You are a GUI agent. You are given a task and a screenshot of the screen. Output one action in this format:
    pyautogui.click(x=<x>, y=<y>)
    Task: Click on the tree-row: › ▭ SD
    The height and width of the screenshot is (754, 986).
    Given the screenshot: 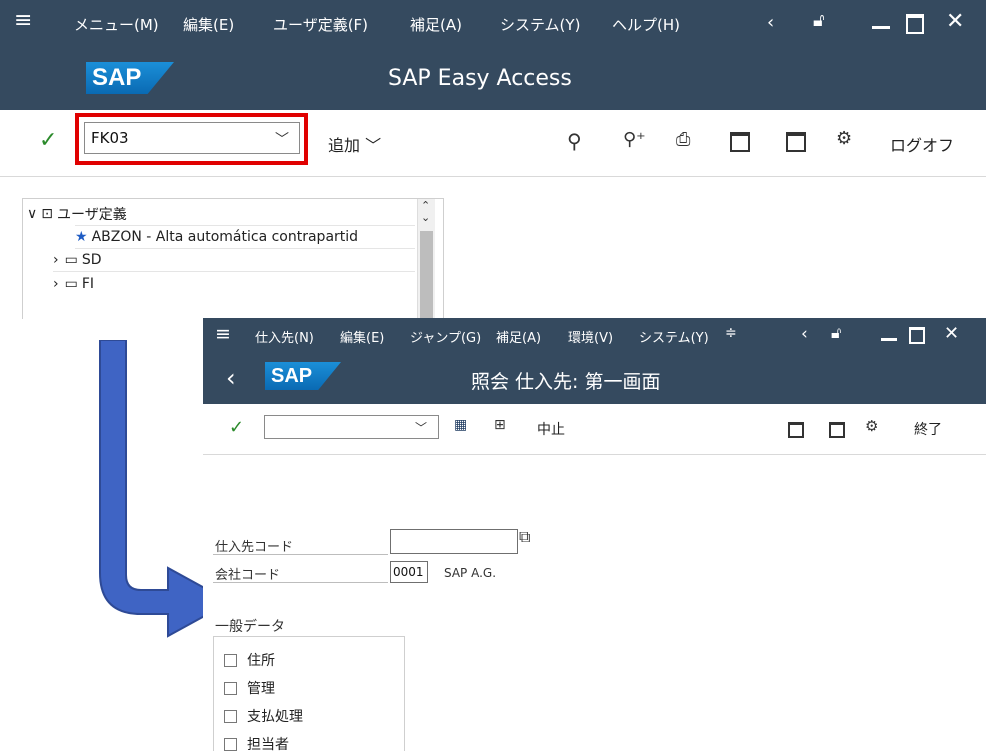 What is the action you would take?
    pyautogui.click(x=234, y=260)
    